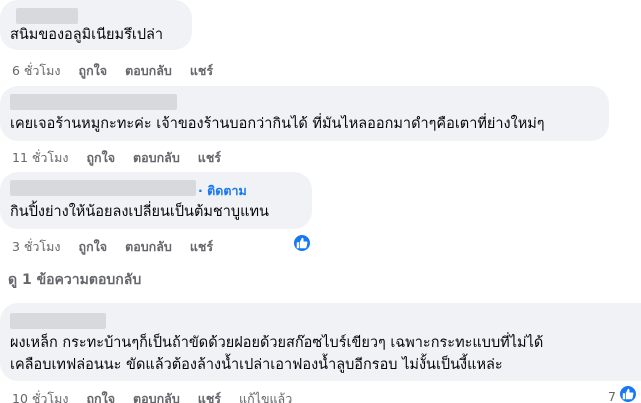 This screenshot has width=641, height=403. What do you see at coordinates (87, 35) in the screenshot?
I see `comment-text: สนิมของอลูมิเนียมรึเปล่า` at bounding box center [87, 35].